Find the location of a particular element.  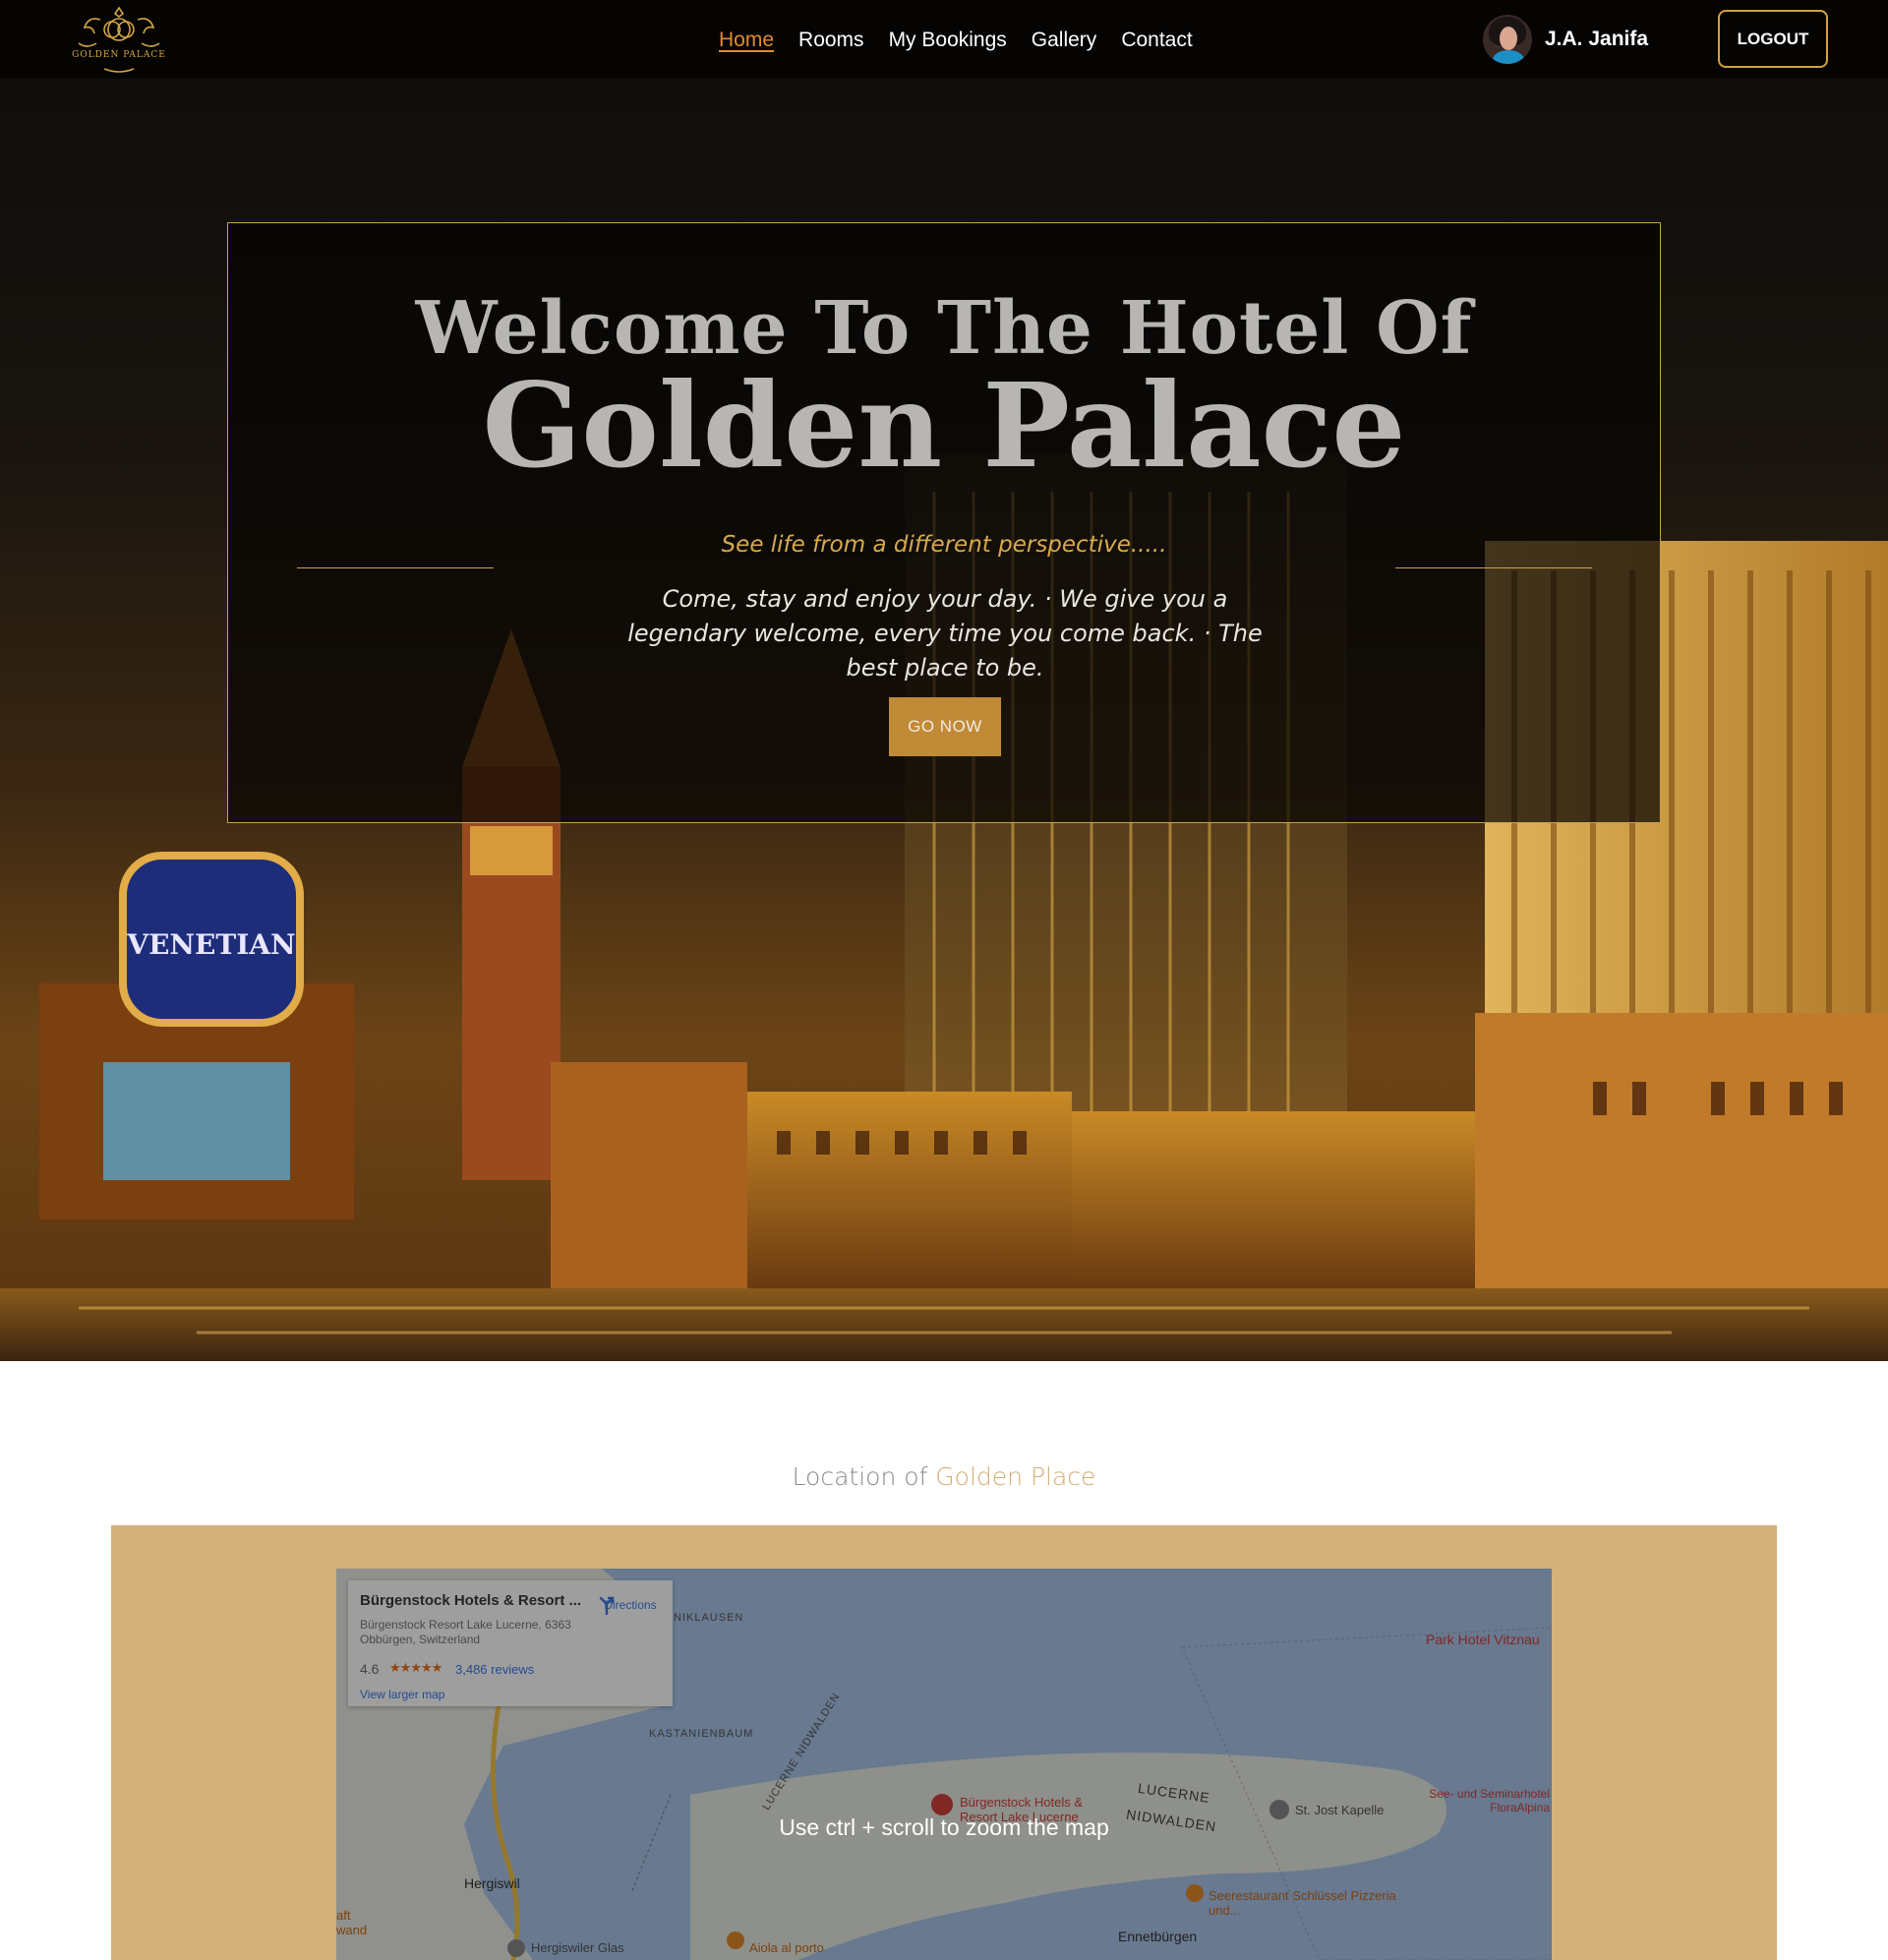

heading-rule-left is located at coordinates (395, 567).